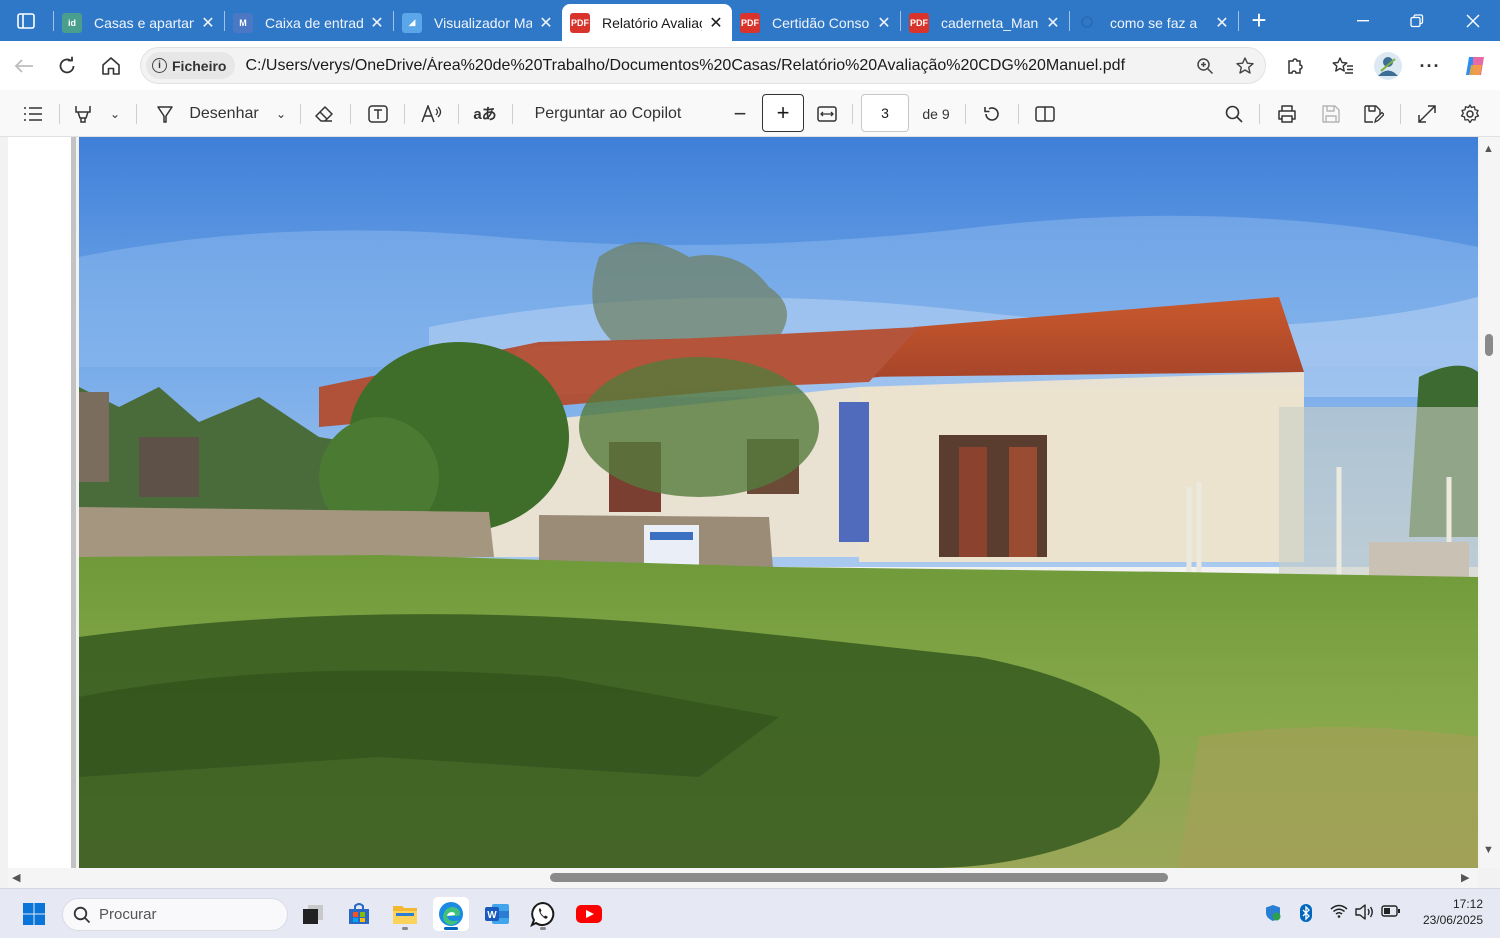 The height and width of the screenshot is (938, 1500). I want to click on settings-more-button: ···, so click(1430, 66).